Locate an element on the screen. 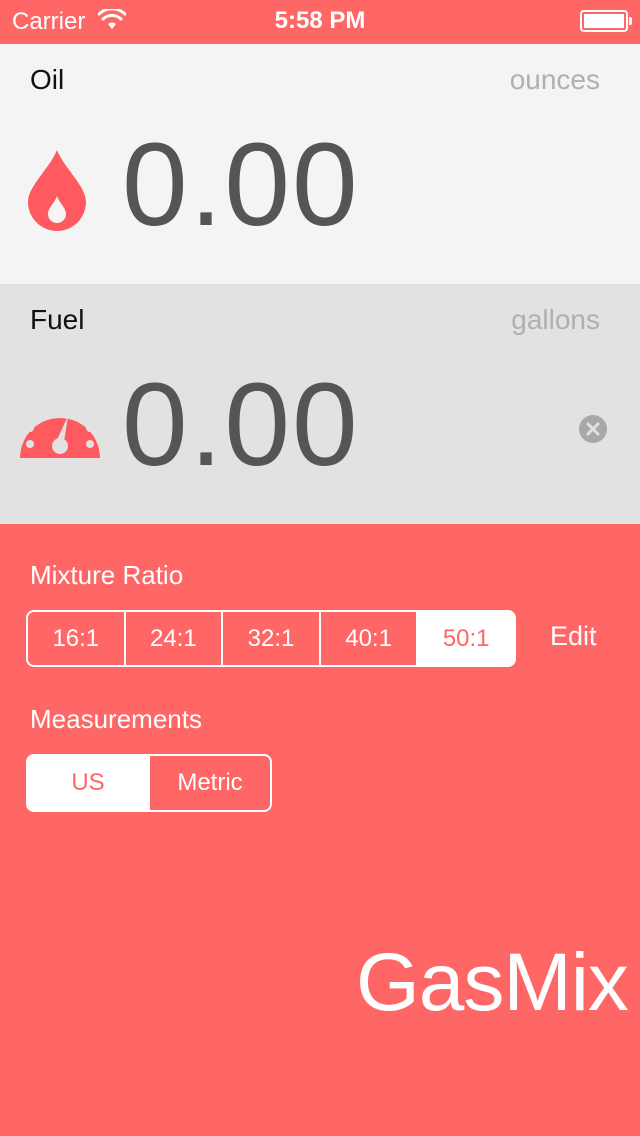 The image size is (640, 1136). mixture-ratio-control: 16:1 24:1 32:1 40:1 50:1 is located at coordinates (271, 638).